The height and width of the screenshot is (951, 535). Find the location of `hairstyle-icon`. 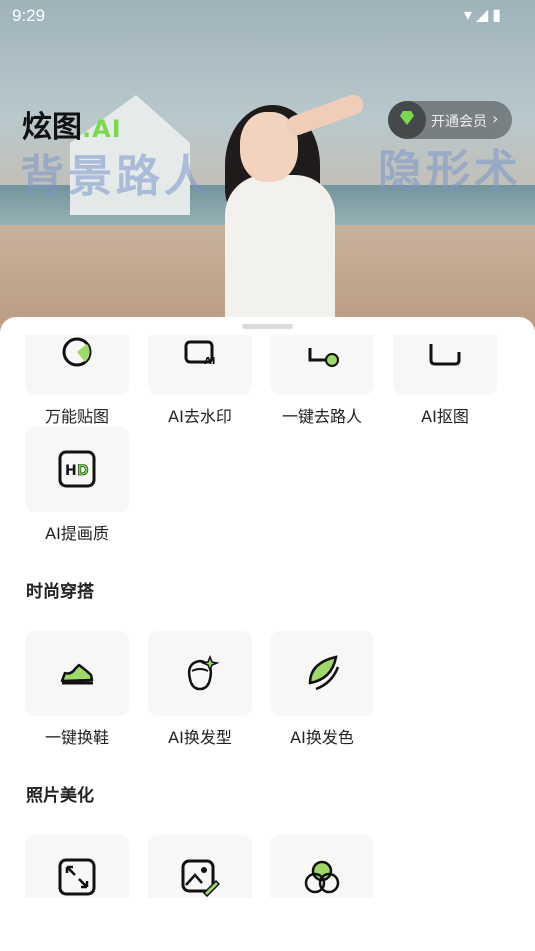

hairstyle-icon is located at coordinates (203, 672).